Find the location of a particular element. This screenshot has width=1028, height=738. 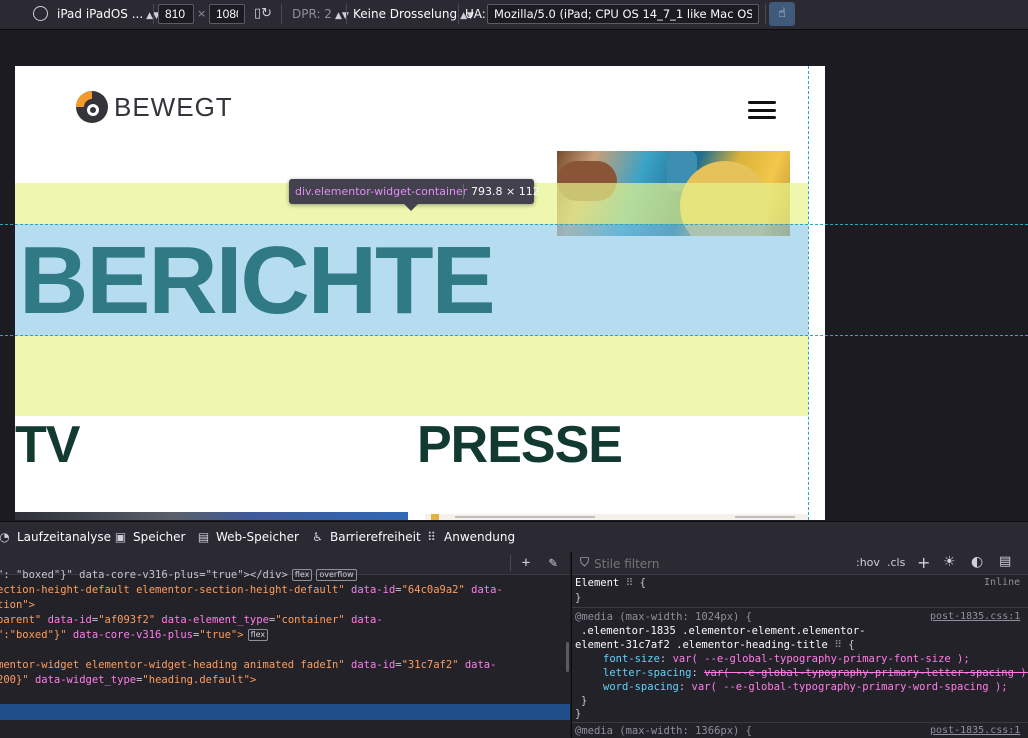

ua-label: UA: is located at coordinates (475, 14).